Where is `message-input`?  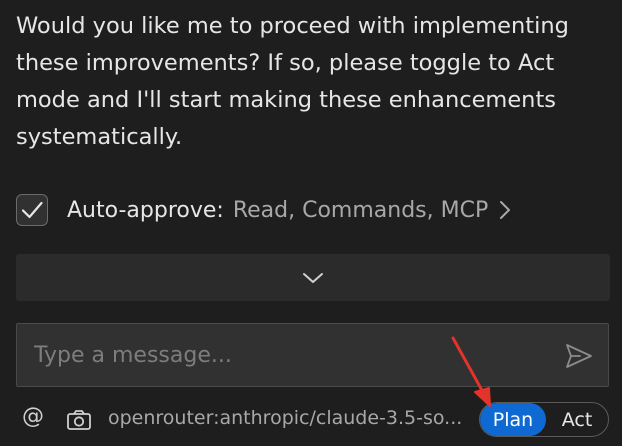 message-input is located at coordinates (294, 355).